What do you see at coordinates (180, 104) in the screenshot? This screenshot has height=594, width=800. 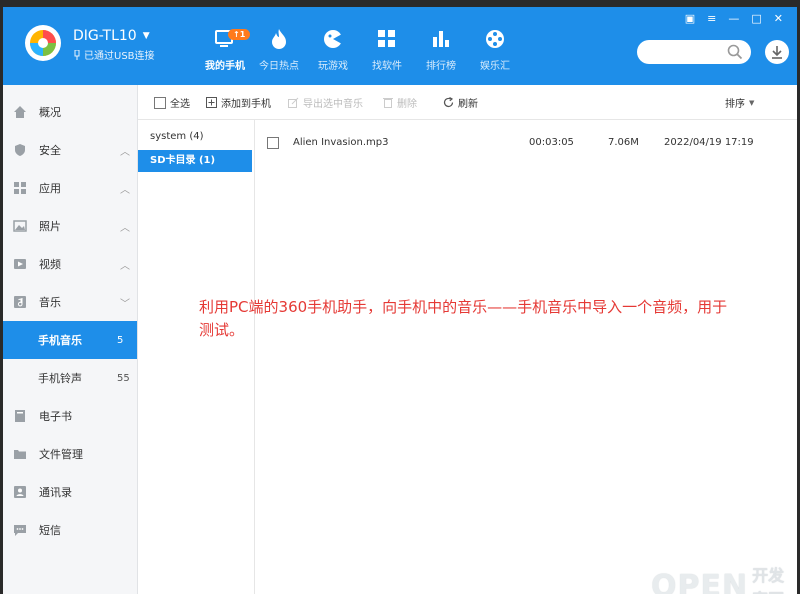 I see `select-all-label: 全选` at bounding box center [180, 104].